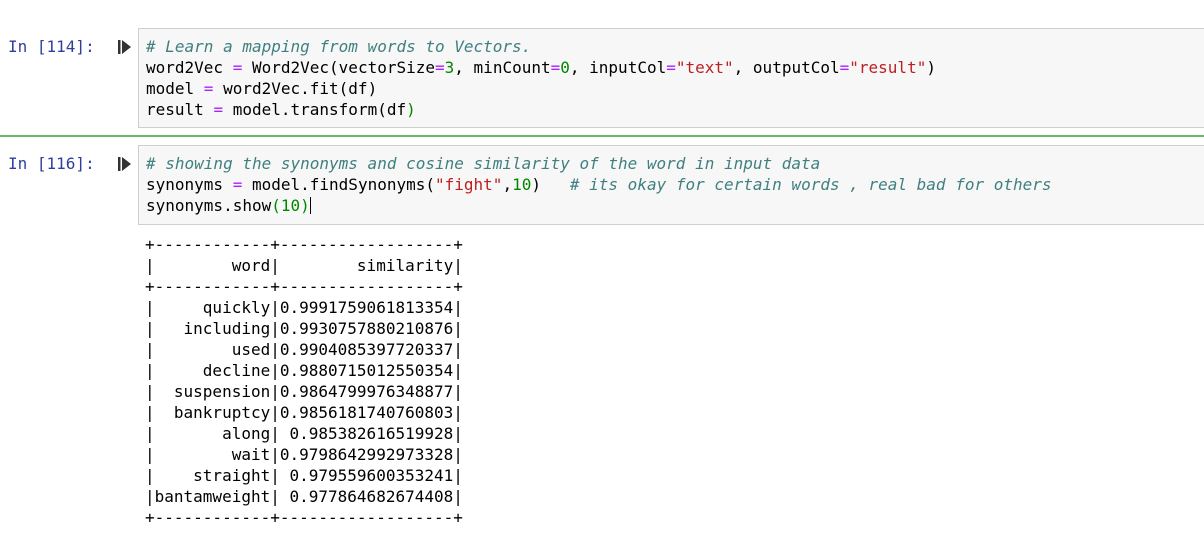 This screenshot has width=1204, height=534. I want to click on code-token: model.findSynonyms(, so click(338, 184).